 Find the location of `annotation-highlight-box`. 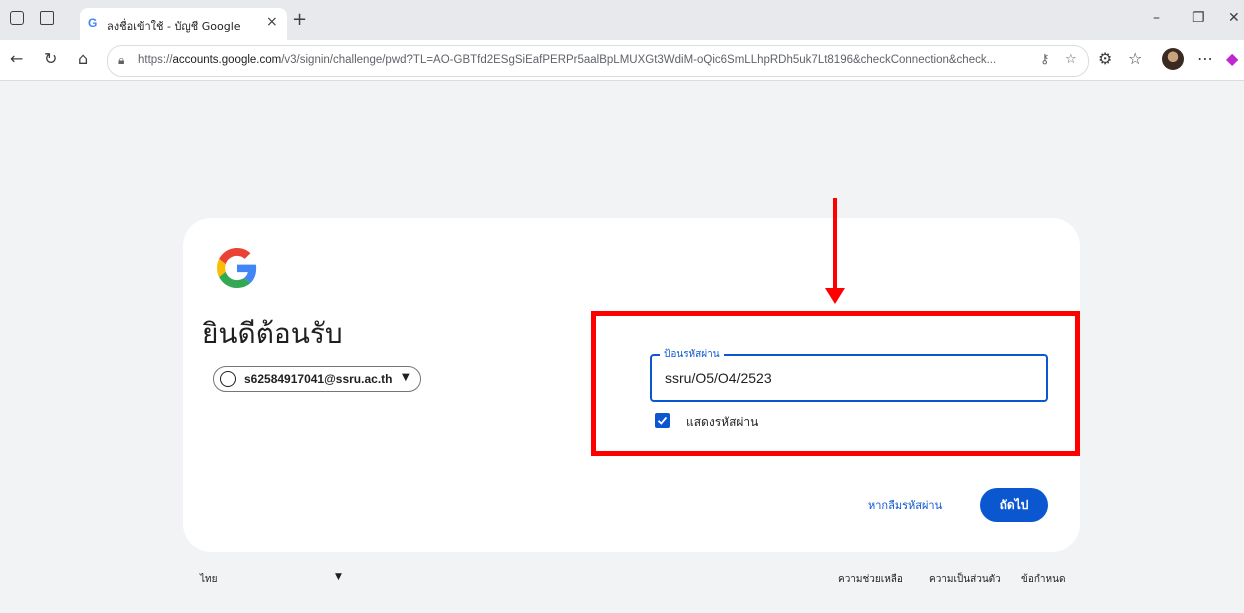

annotation-highlight-box is located at coordinates (835, 383).